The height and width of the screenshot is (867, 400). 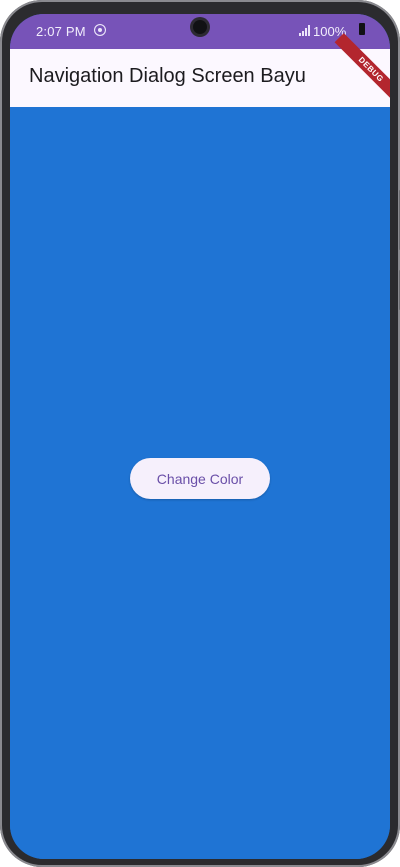 What do you see at coordinates (304, 30) in the screenshot?
I see `signal-icon` at bounding box center [304, 30].